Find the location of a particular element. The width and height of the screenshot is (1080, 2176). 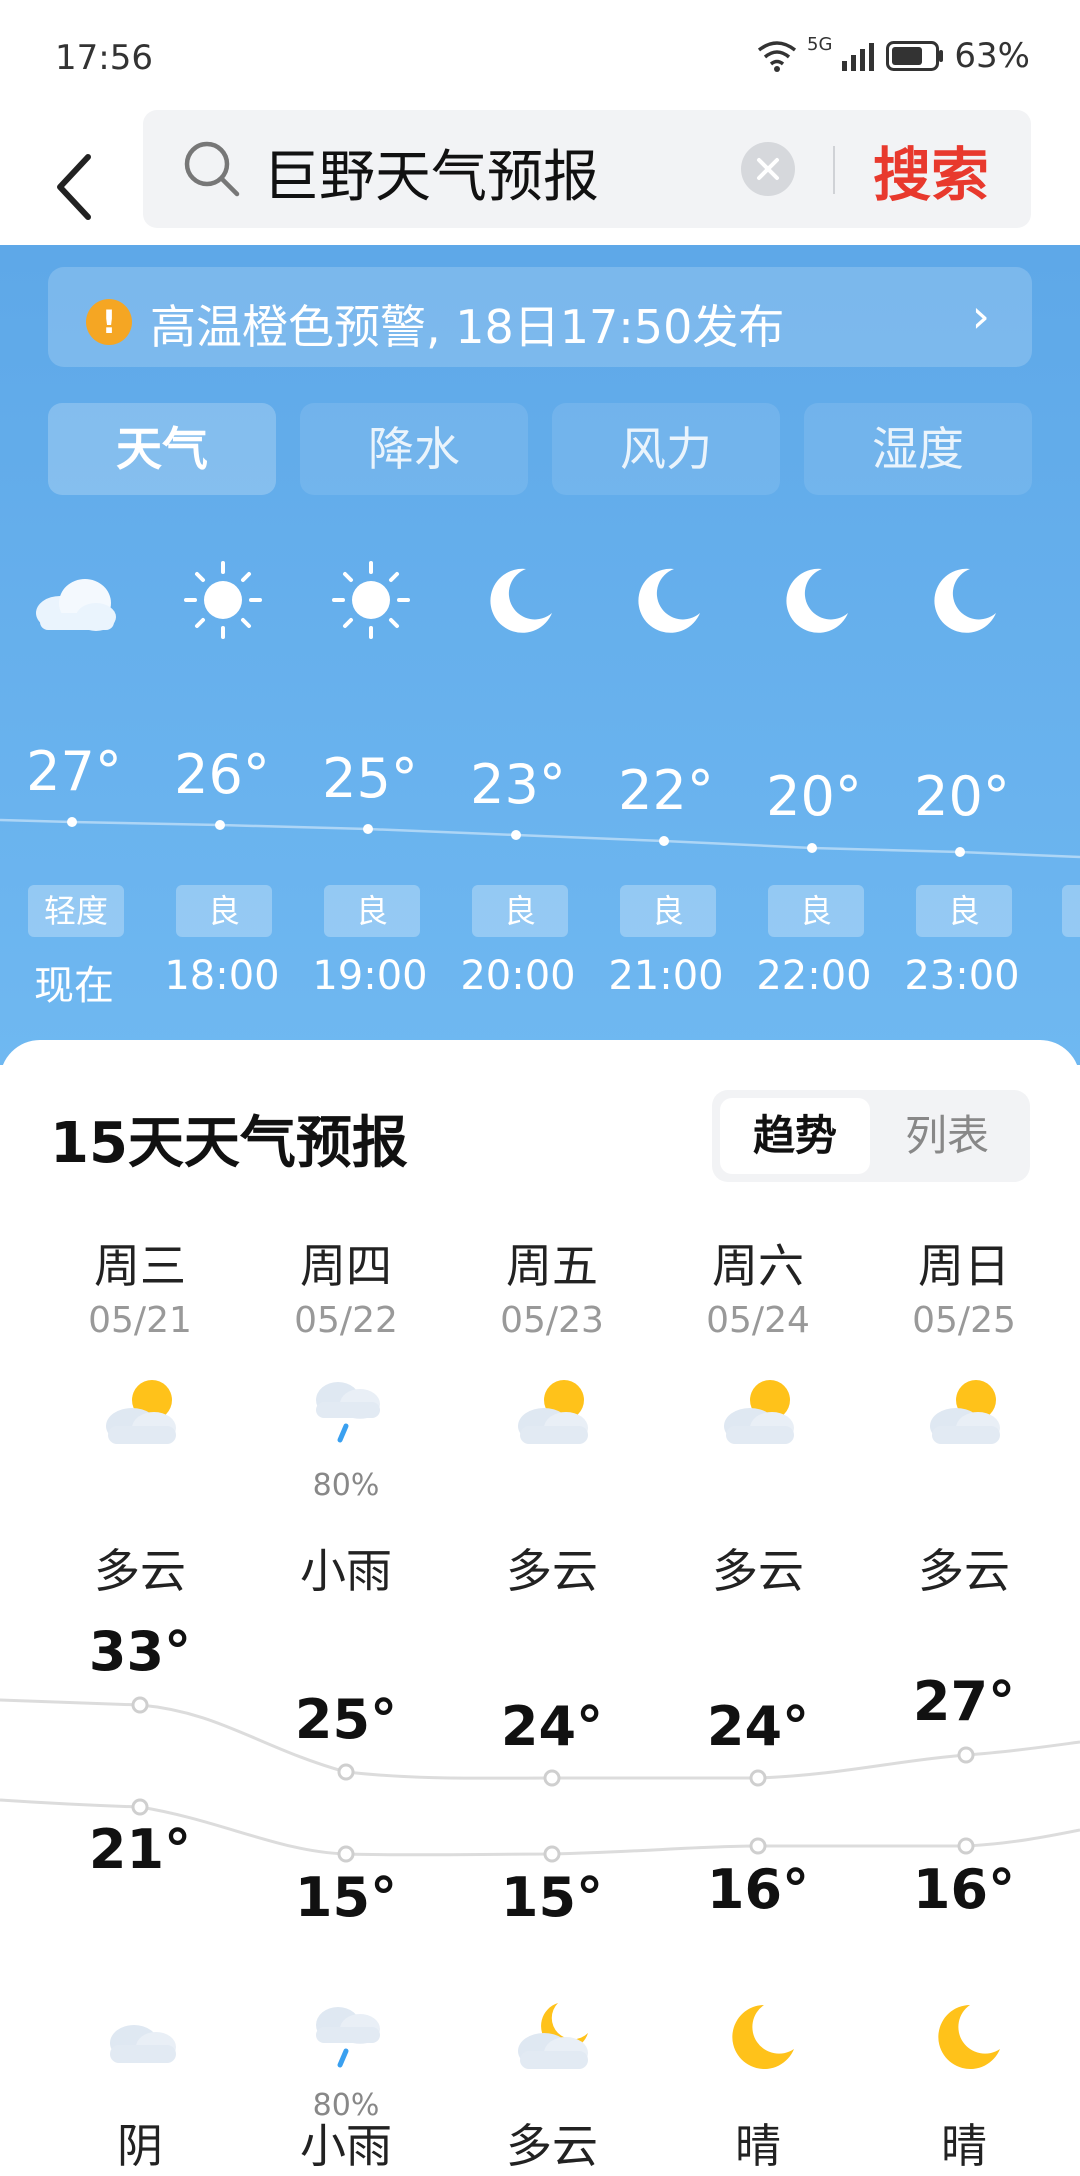

back-arrow-icon is located at coordinates (74, 187).